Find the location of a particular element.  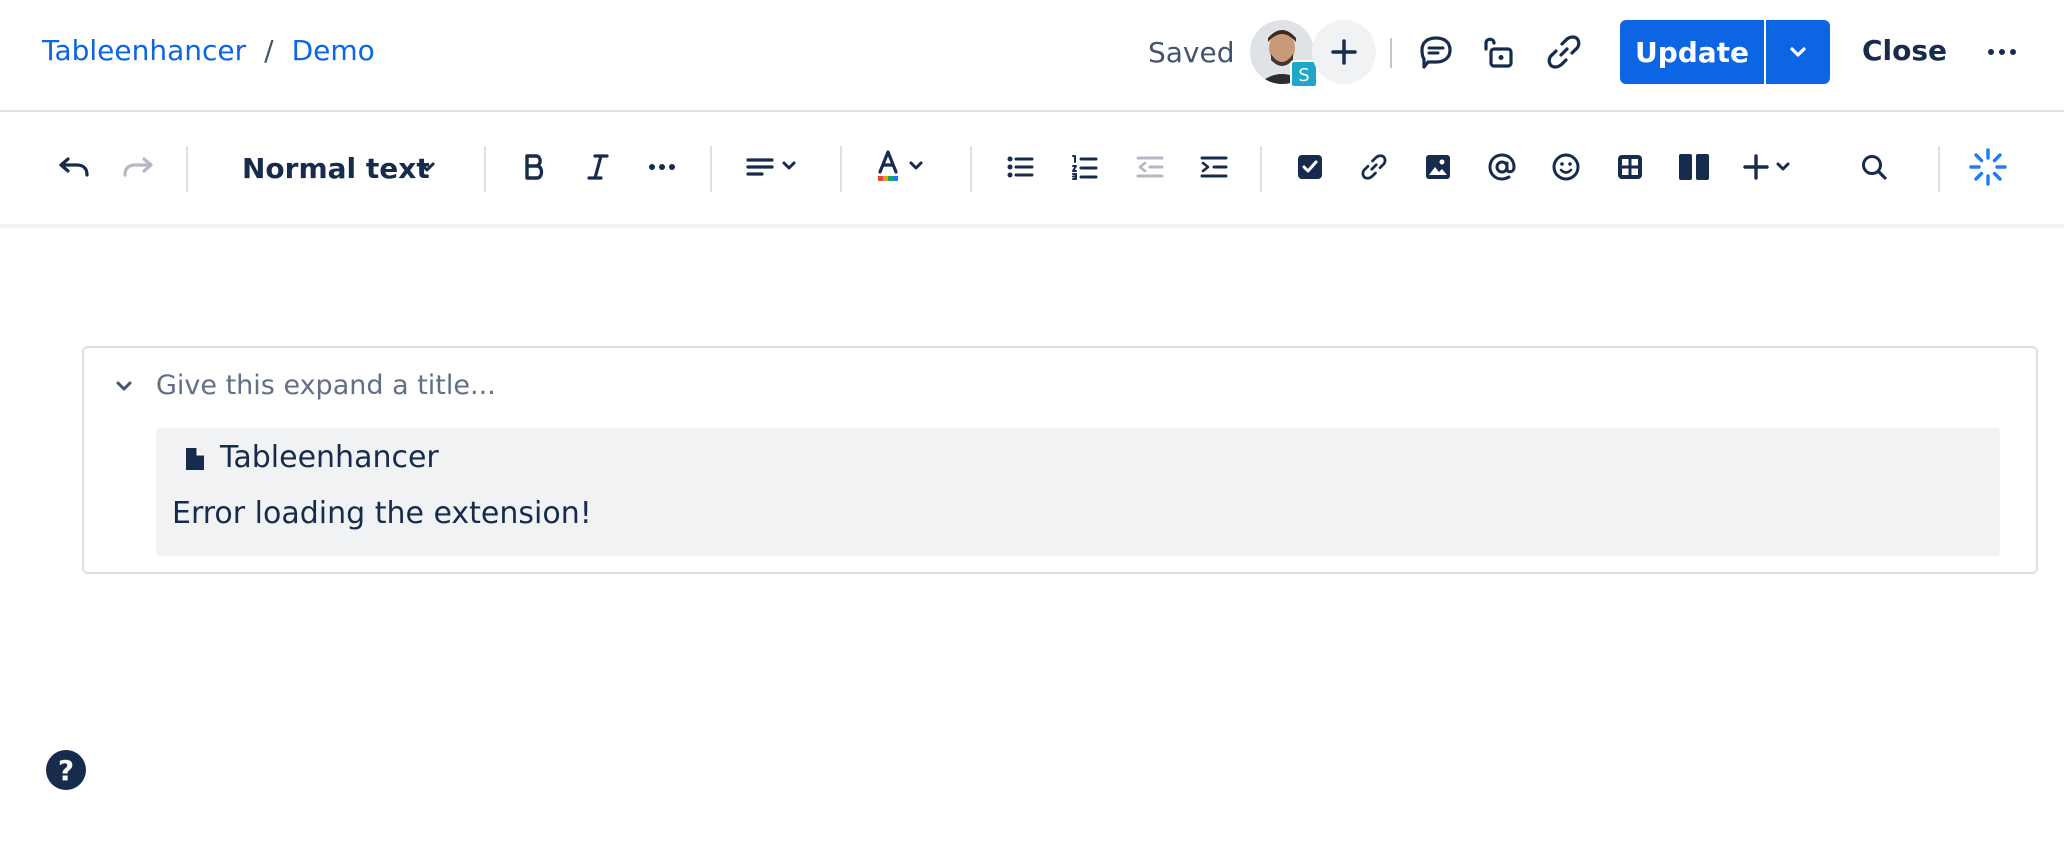

image-icon is located at coordinates (1438, 167).